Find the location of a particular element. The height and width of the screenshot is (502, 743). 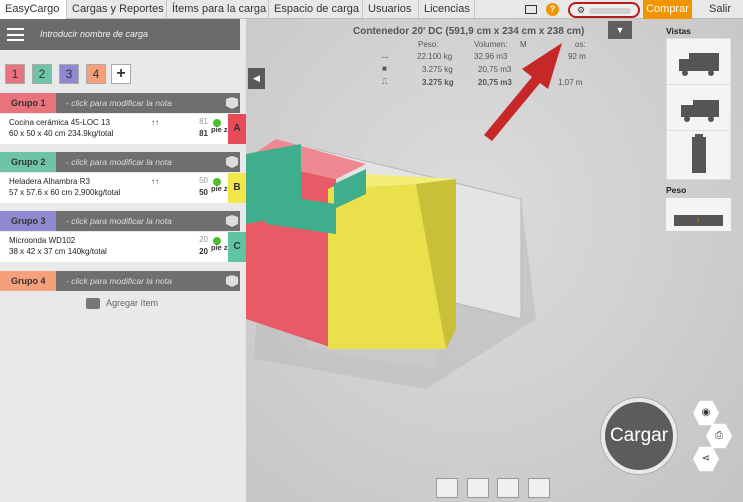

add-item-icon is located at coordinates (93, 304).